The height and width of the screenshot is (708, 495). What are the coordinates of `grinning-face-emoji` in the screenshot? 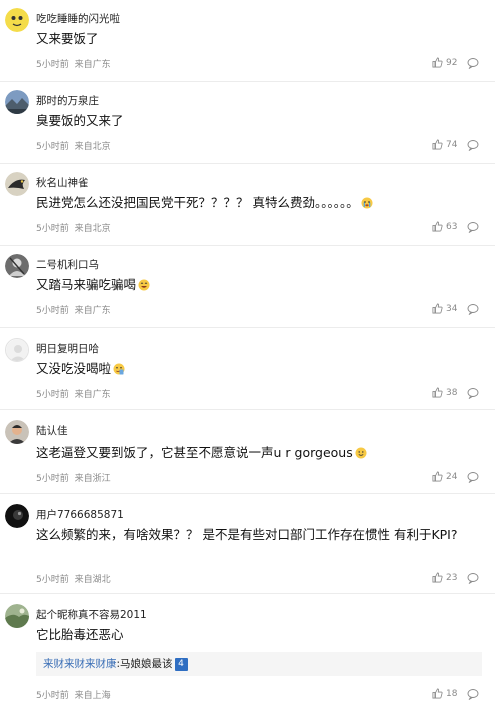 It's located at (144, 285).